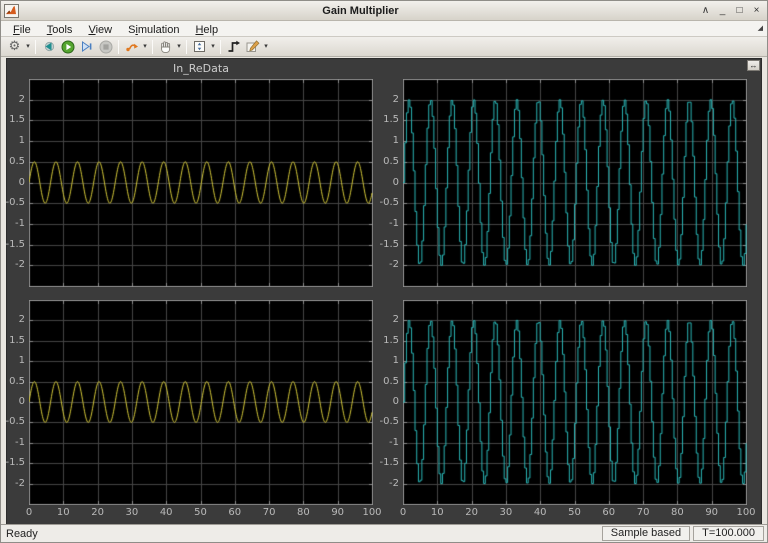 This screenshot has height=543, width=768. I want to click on step-back-button, so click(48, 47).